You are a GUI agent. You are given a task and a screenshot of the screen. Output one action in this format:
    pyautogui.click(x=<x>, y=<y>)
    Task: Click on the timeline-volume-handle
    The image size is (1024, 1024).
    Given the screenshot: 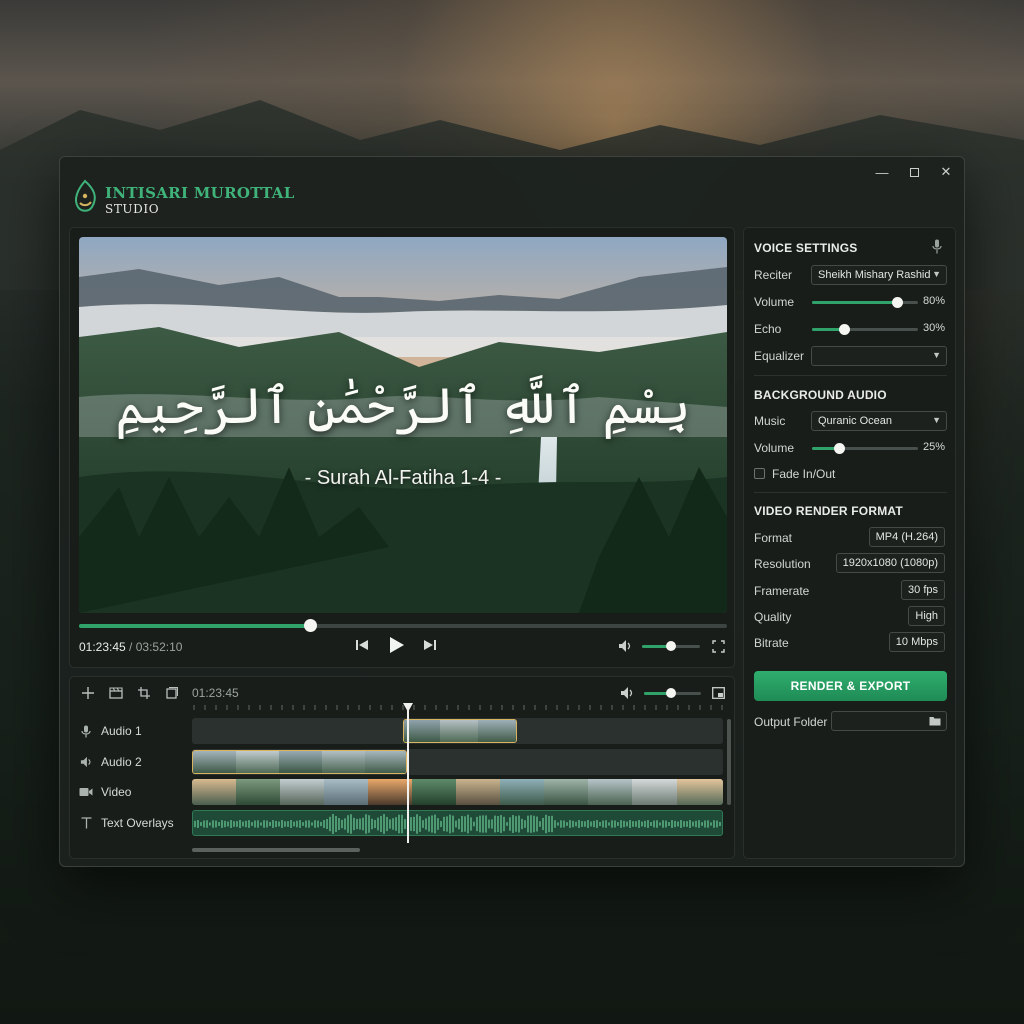 What is the action you would take?
    pyautogui.click(x=670, y=693)
    